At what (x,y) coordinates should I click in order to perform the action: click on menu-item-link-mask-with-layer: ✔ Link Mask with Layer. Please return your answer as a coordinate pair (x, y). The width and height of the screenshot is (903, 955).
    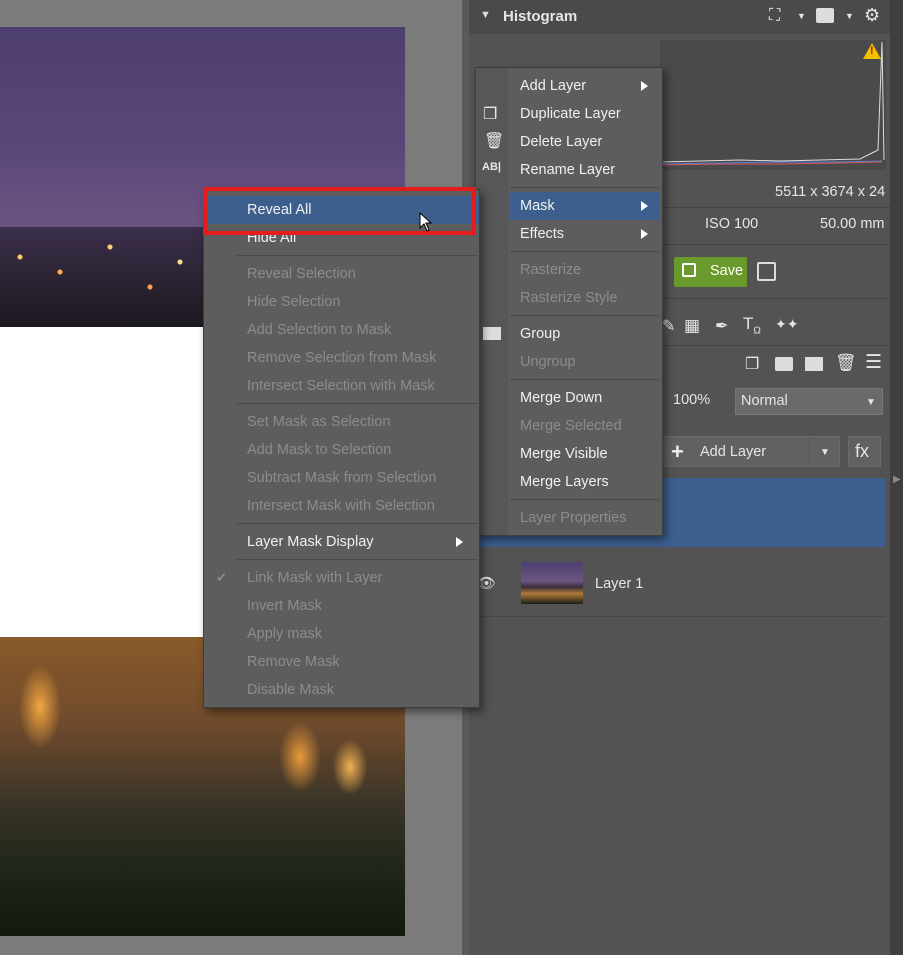
    Looking at the image, I should click on (341, 578).